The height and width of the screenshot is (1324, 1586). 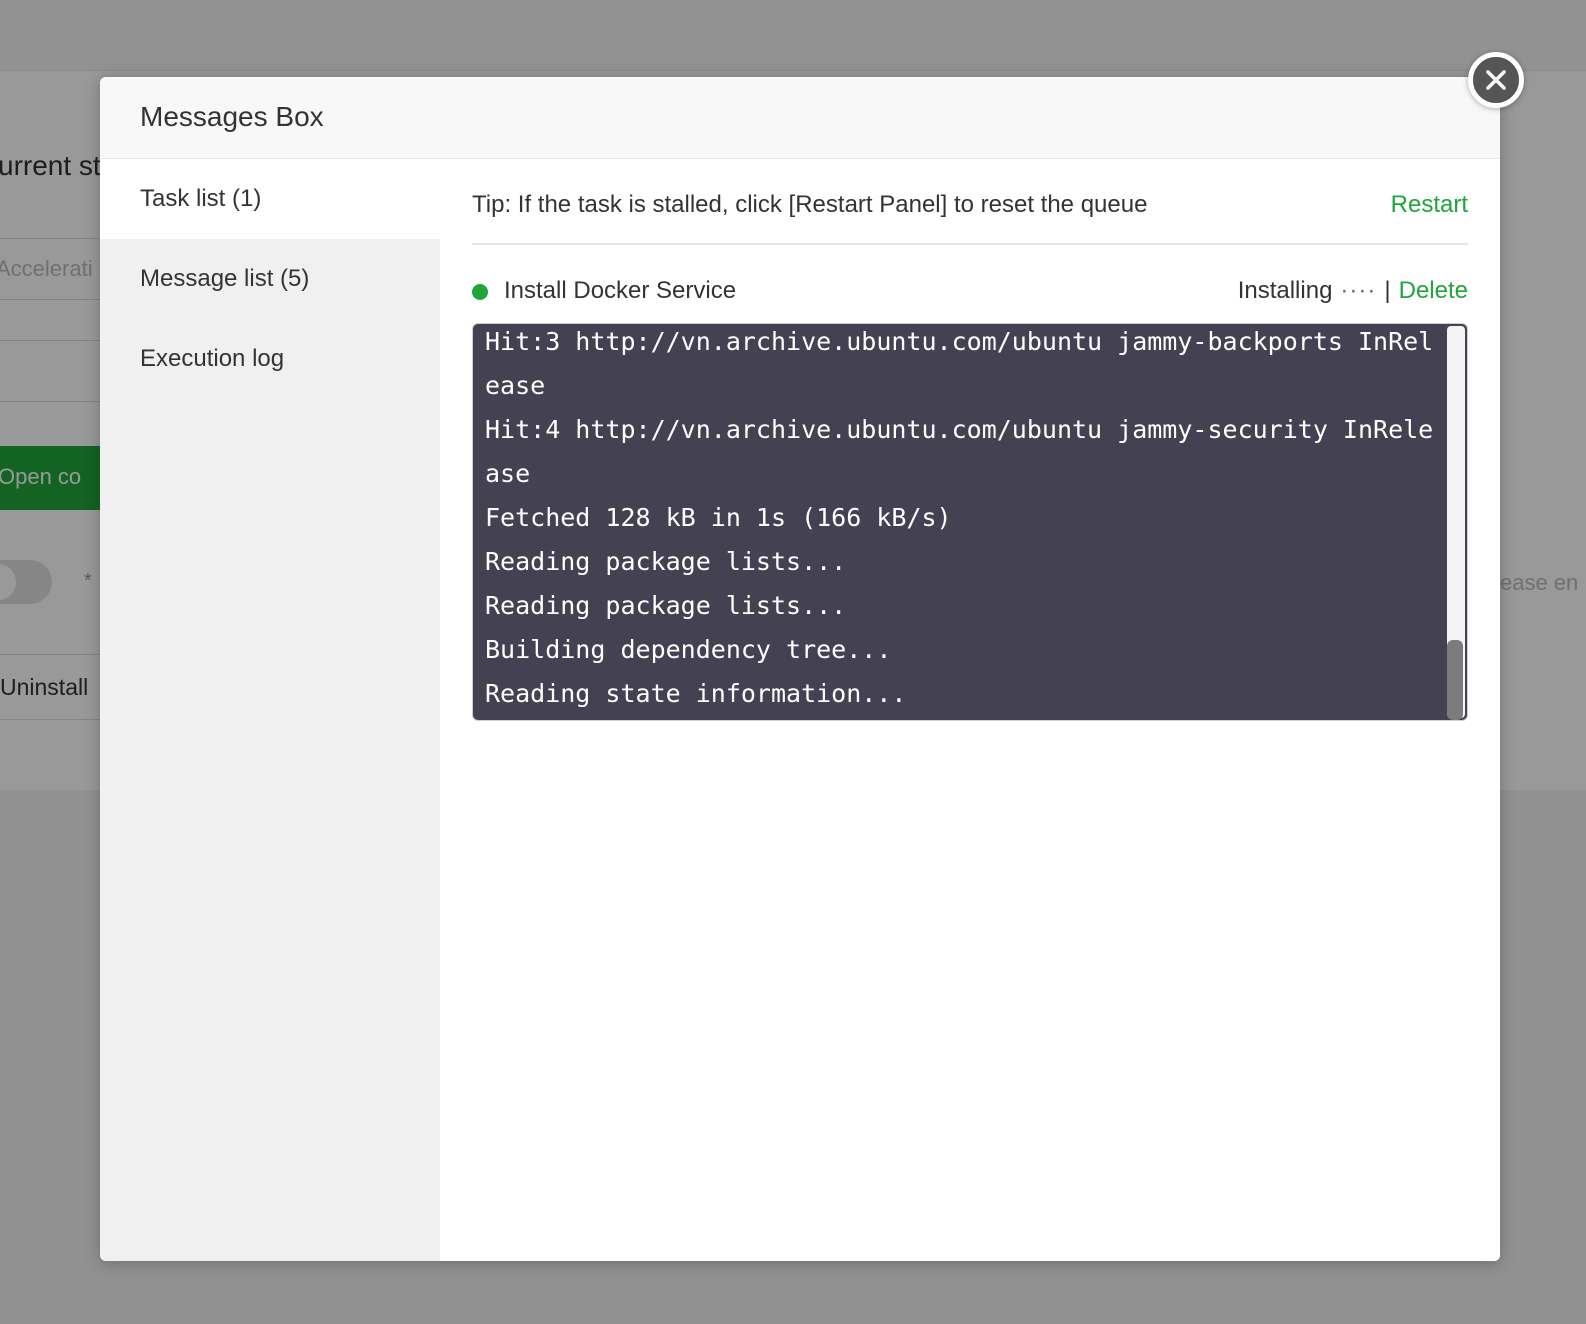 What do you see at coordinates (620, 290) in the screenshot?
I see `task-name: Install Docker Service` at bounding box center [620, 290].